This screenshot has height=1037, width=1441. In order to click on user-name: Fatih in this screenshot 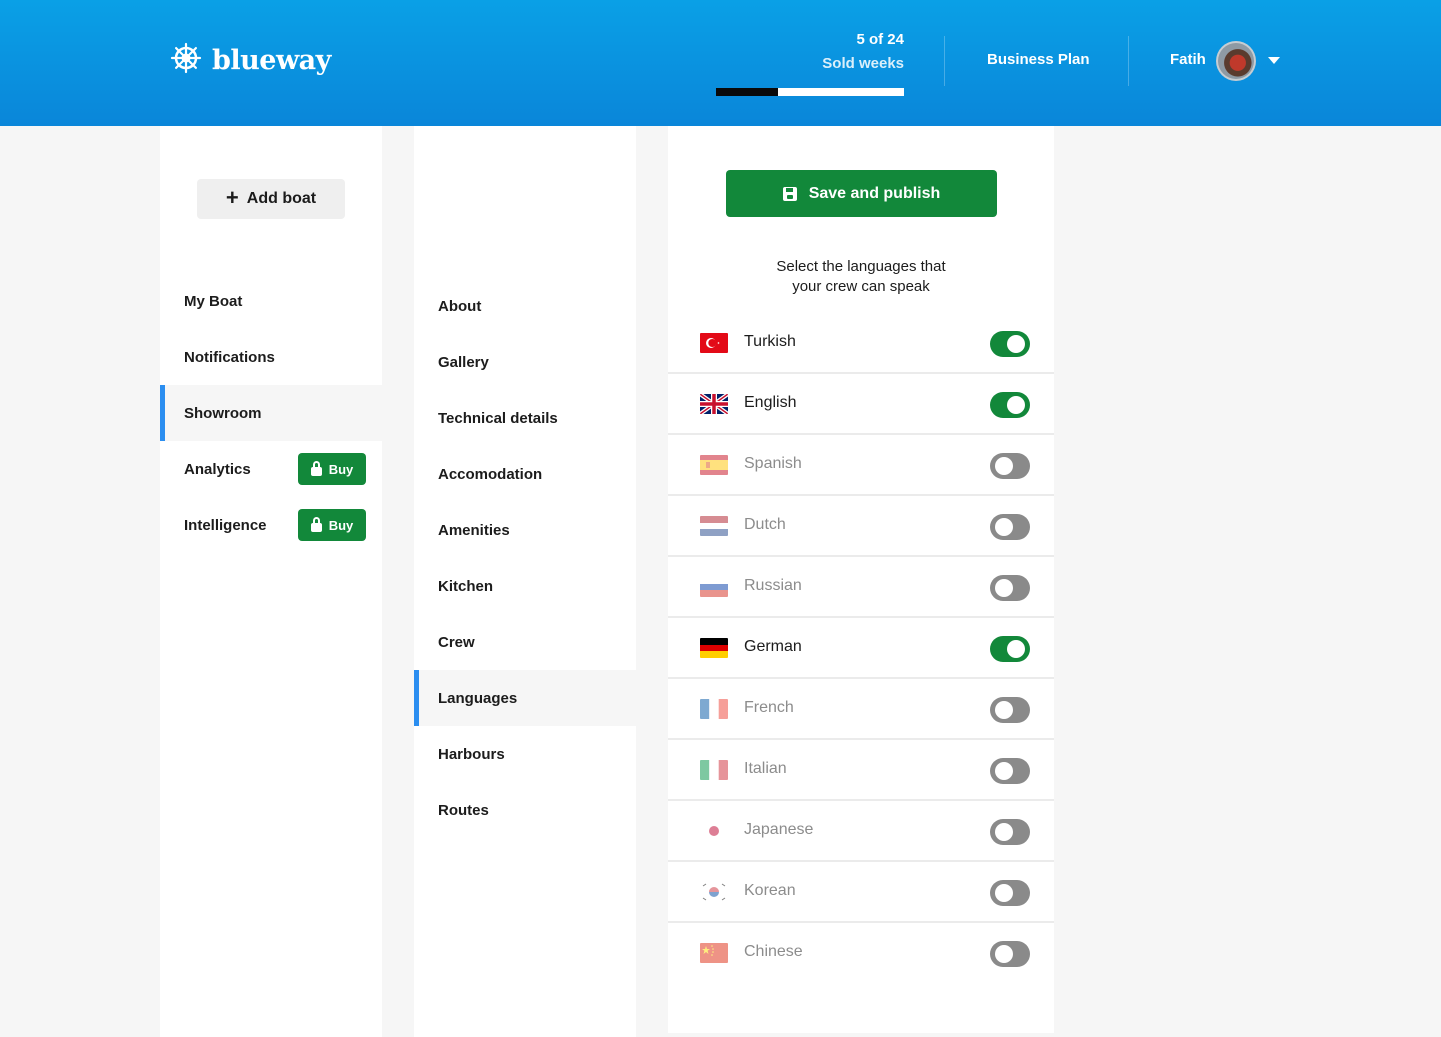, I will do `click(1188, 59)`.